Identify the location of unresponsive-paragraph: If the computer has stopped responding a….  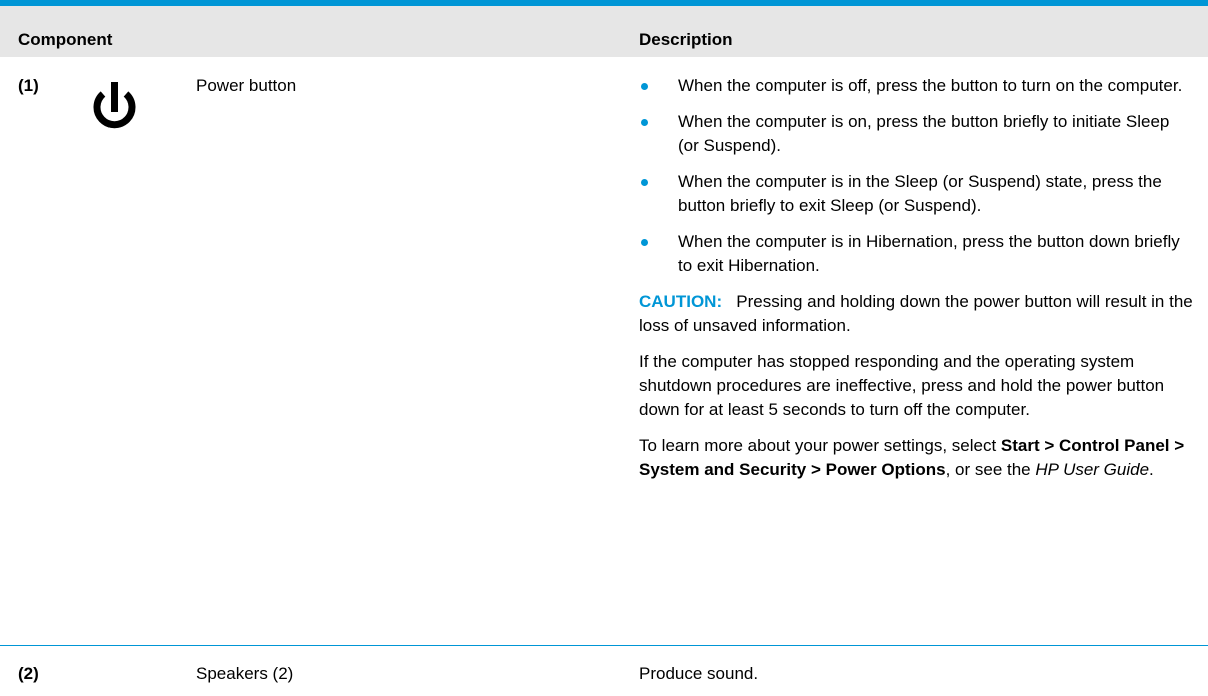
(902, 385).